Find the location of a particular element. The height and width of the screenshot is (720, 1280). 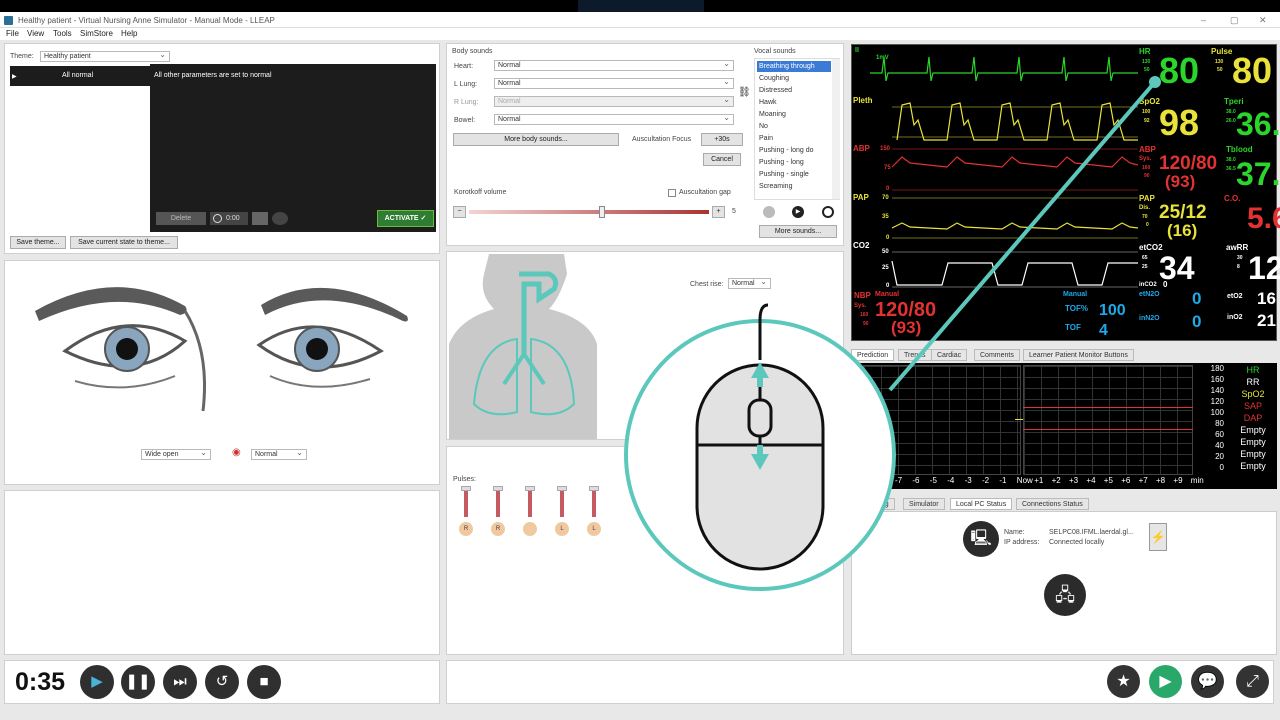

ecg-lead-label: II is located at coordinates (857, 50).